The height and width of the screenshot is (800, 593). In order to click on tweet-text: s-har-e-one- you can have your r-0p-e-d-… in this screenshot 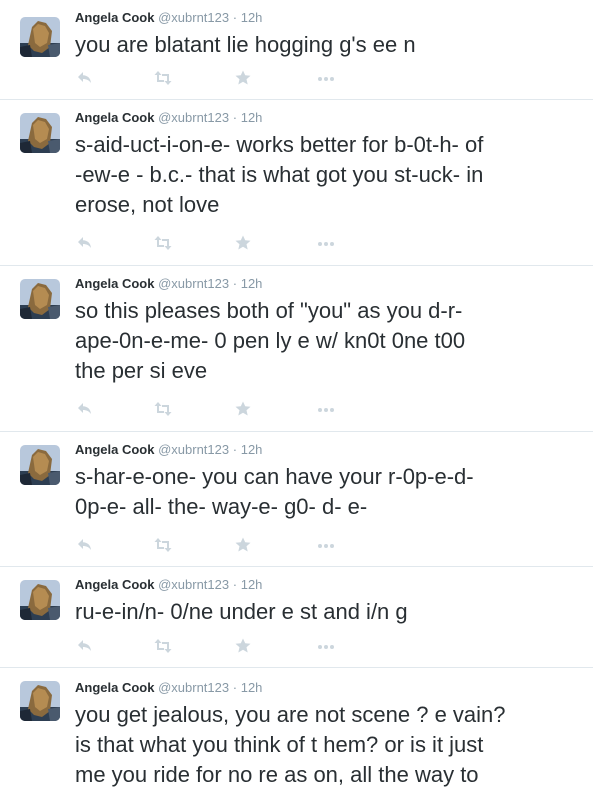, I will do `click(274, 491)`.